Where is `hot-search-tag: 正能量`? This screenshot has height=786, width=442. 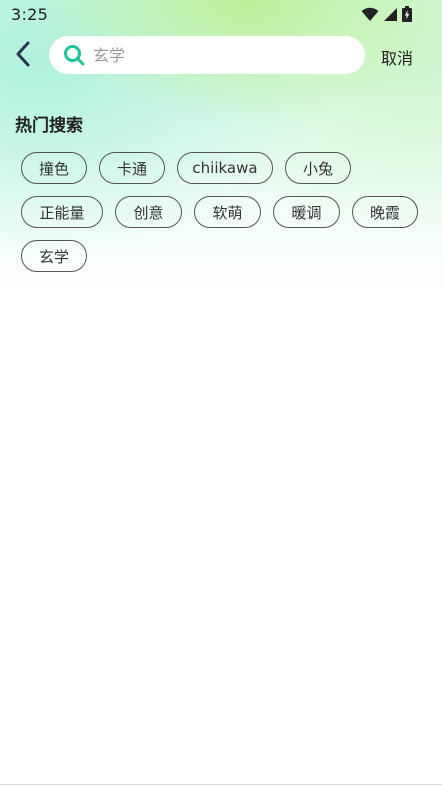 hot-search-tag: 正能量 is located at coordinates (62, 212).